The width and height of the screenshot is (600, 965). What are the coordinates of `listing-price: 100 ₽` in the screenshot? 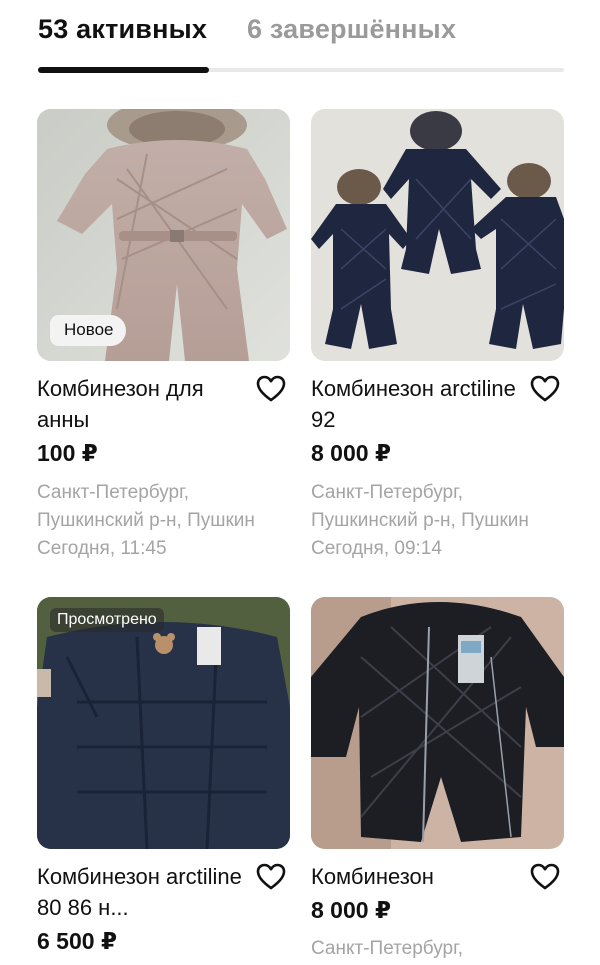 It's located at (67, 453).